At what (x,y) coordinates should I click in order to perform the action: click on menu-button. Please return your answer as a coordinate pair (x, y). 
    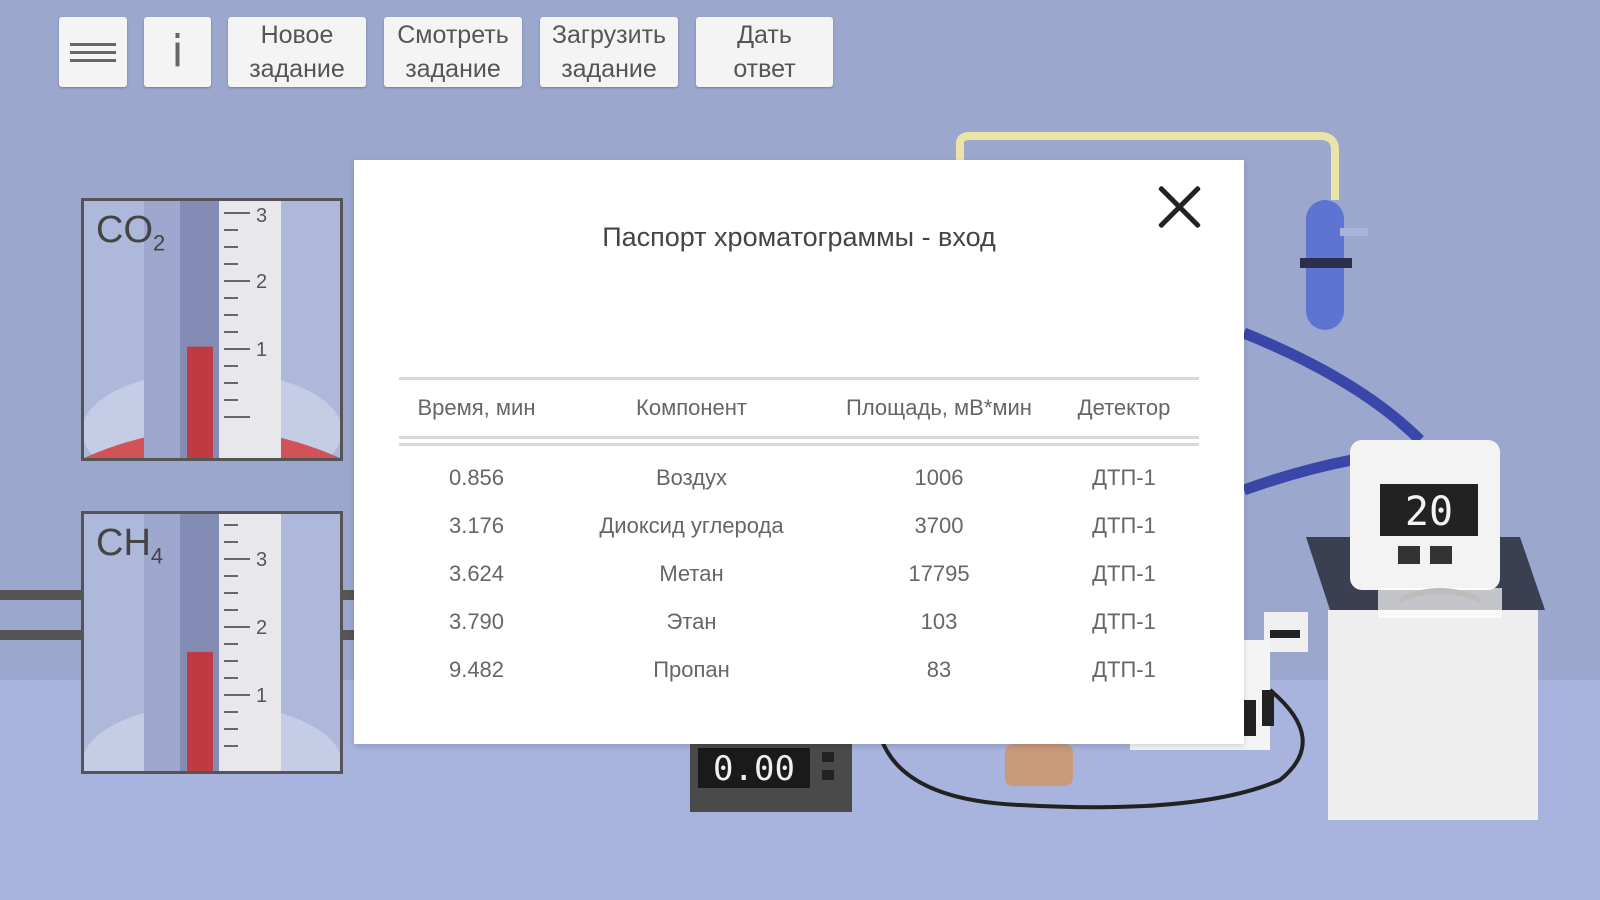
    Looking at the image, I should click on (93, 52).